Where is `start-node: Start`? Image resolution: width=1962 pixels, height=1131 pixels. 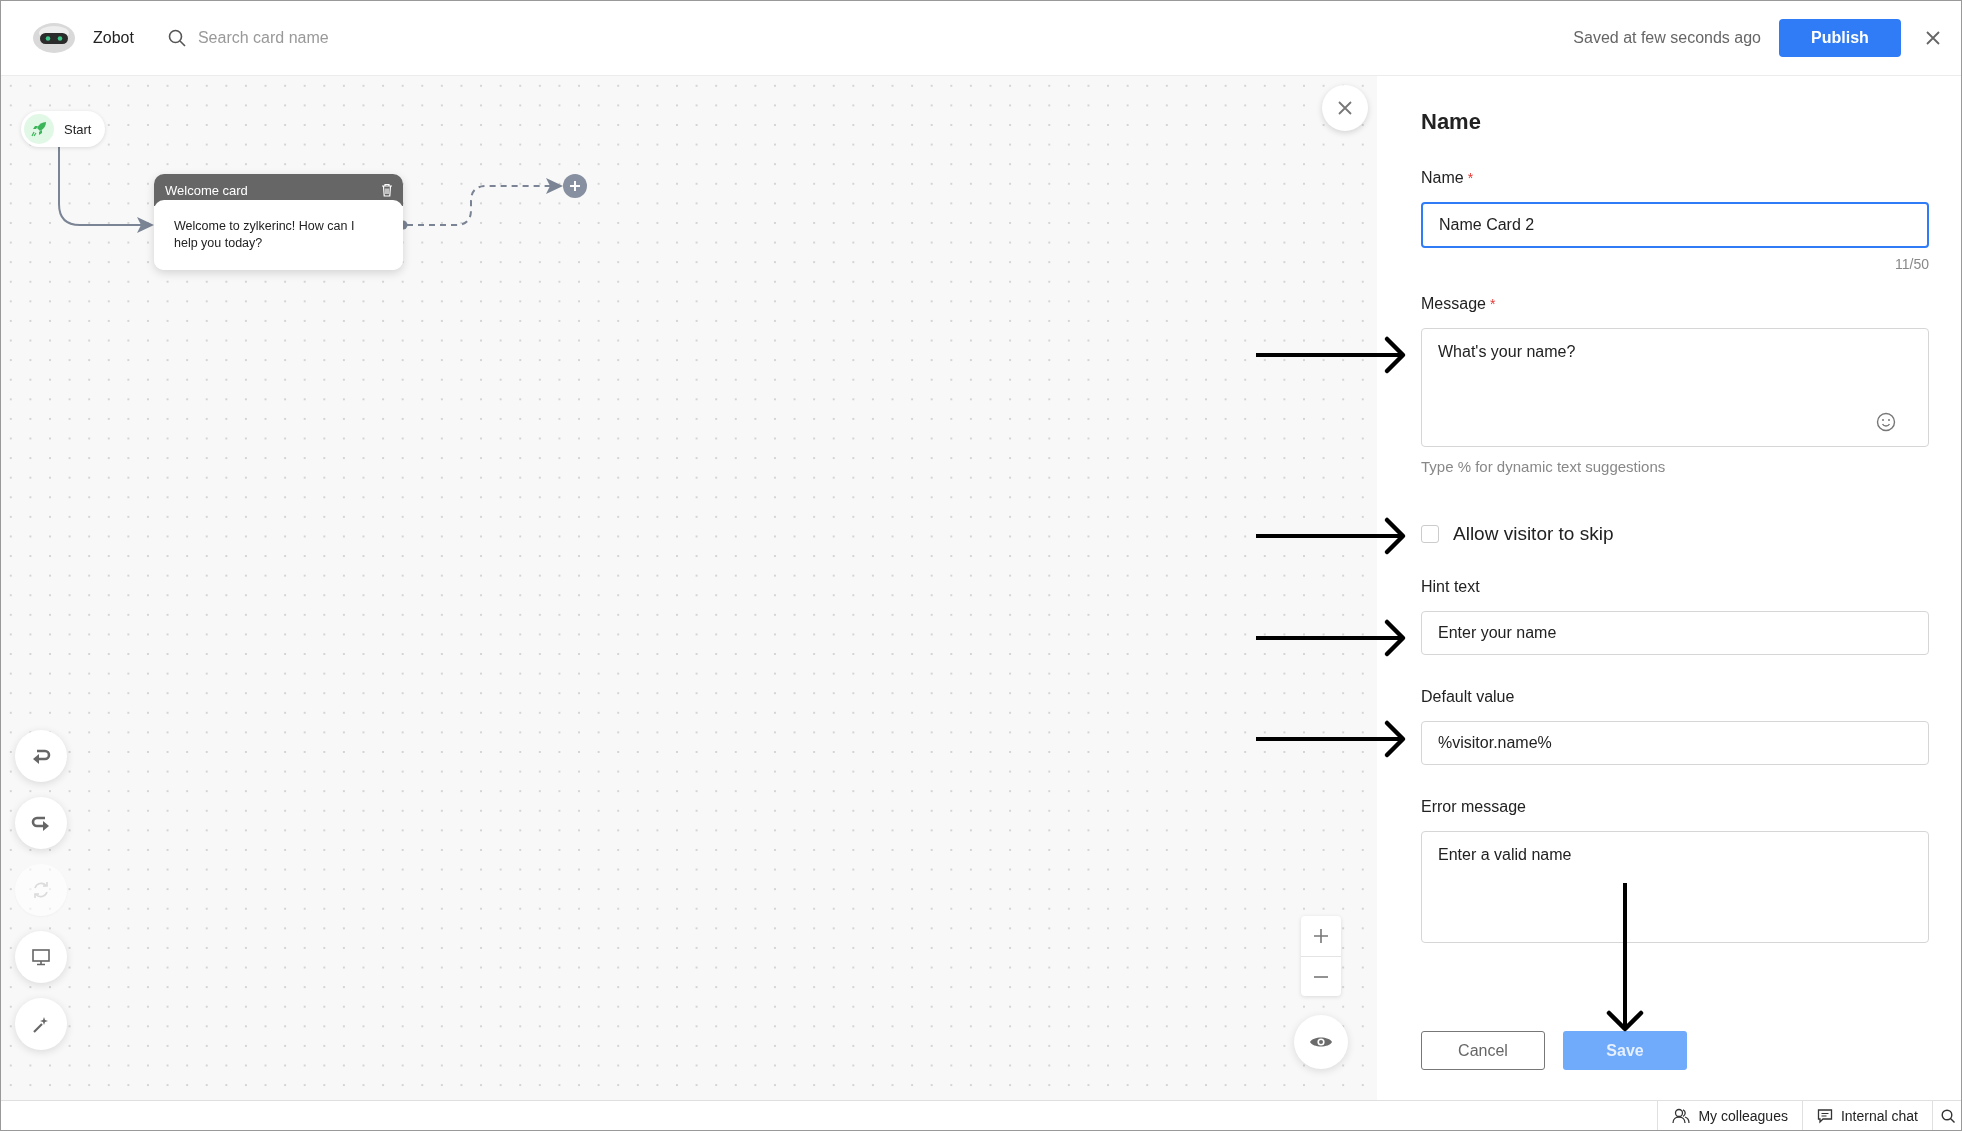 start-node: Start is located at coordinates (63, 129).